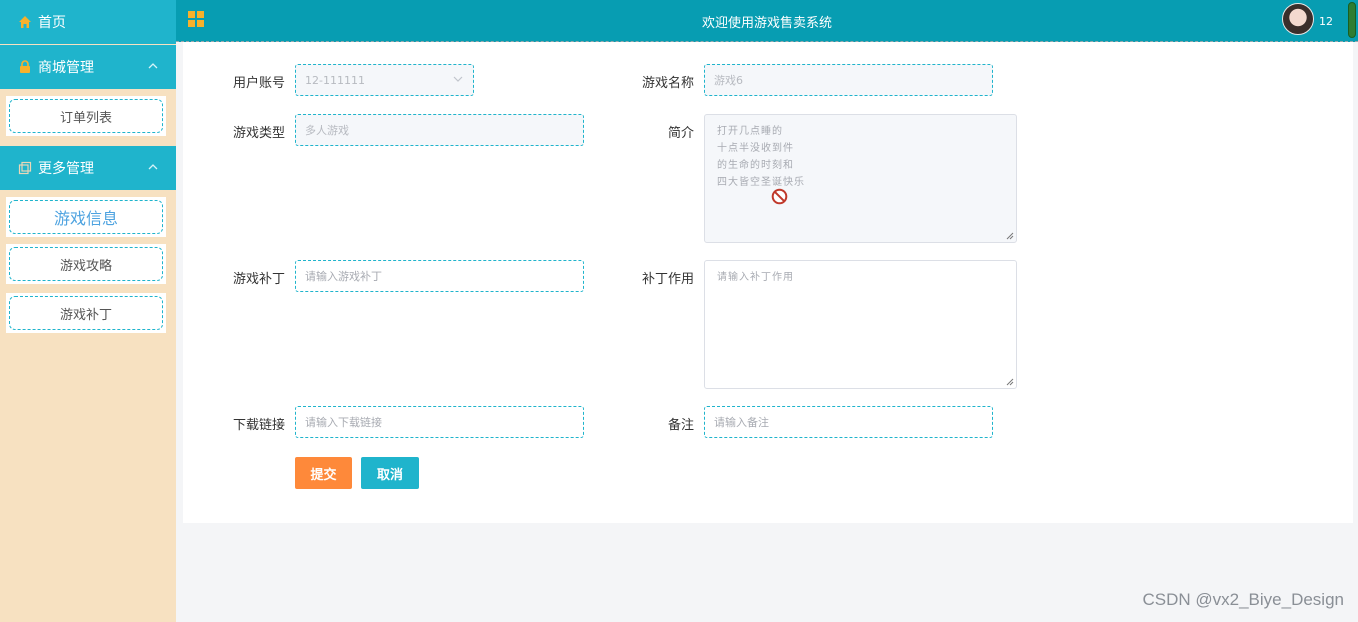 Image resolution: width=1358 pixels, height=622 pixels. I want to click on copy-icon, so click(25, 168).